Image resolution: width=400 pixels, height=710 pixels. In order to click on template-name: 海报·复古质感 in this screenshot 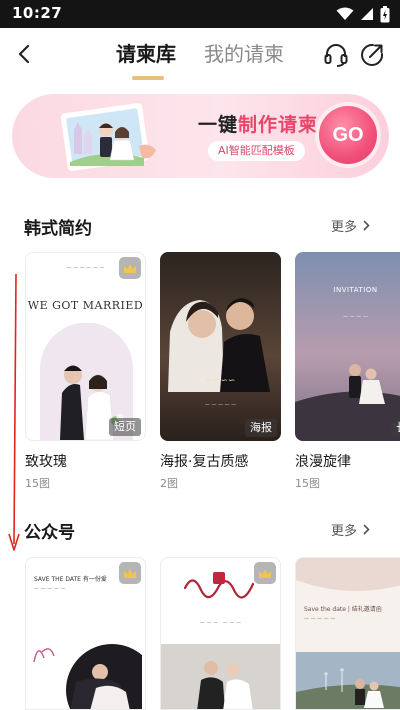, I will do `click(204, 462)`.